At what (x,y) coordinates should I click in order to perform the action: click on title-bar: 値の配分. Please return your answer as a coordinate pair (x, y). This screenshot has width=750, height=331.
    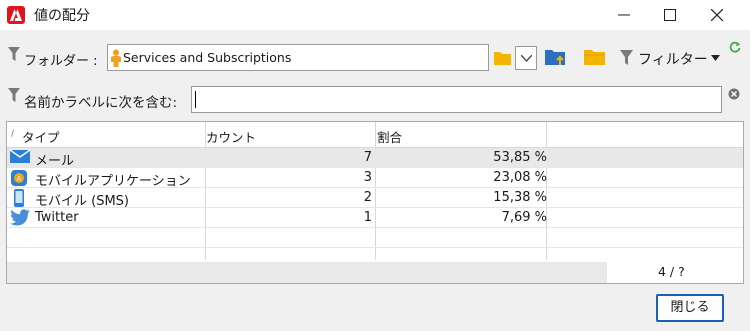
    Looking at the image, I should click on (375, 15).